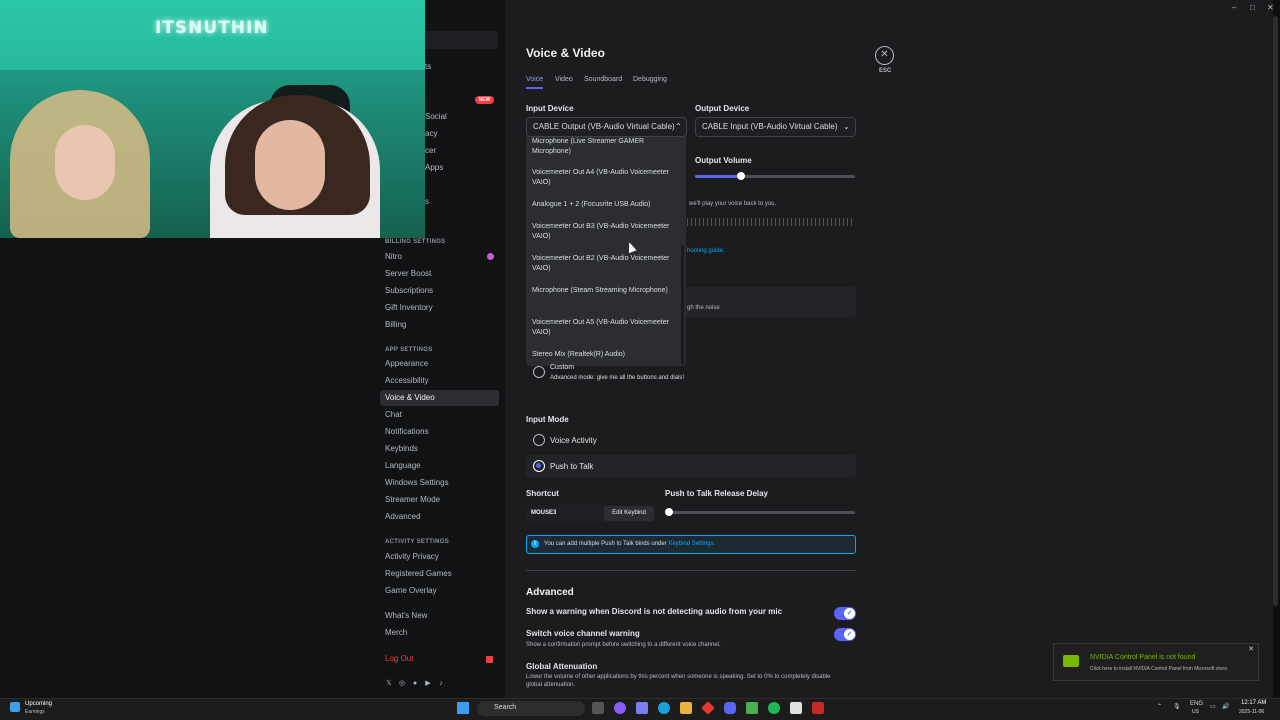 Image resolution: width=1280 pixels, height=720 pixels. I want to click on sidebar-item-server-boost: Server Boost, so click(439, 274).